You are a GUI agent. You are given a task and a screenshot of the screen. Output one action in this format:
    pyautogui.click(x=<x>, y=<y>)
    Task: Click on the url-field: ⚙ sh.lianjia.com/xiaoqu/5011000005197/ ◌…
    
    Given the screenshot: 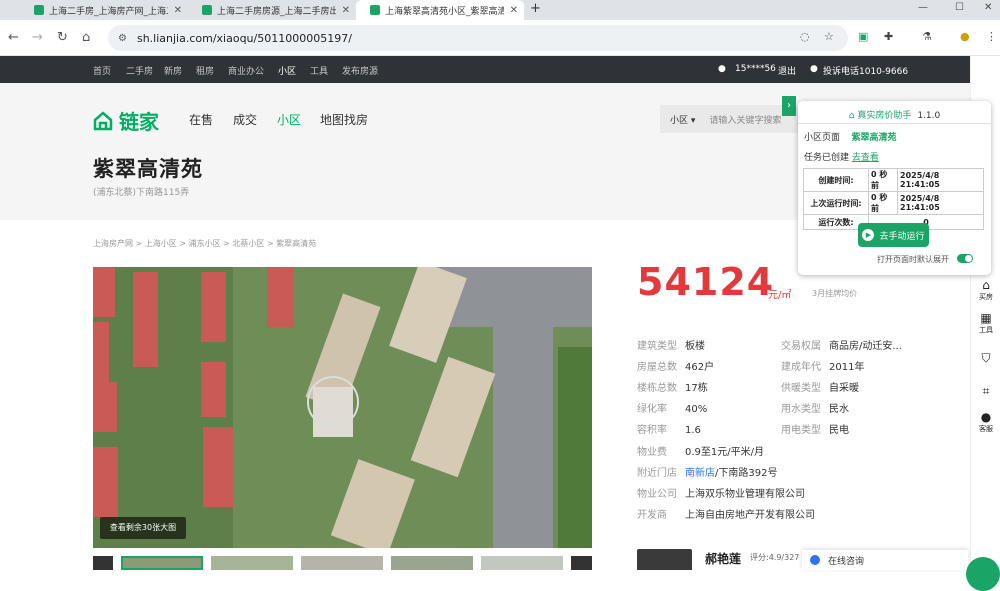 What is the action you would take?
    pyautogui.click(x=478, y=38)
    